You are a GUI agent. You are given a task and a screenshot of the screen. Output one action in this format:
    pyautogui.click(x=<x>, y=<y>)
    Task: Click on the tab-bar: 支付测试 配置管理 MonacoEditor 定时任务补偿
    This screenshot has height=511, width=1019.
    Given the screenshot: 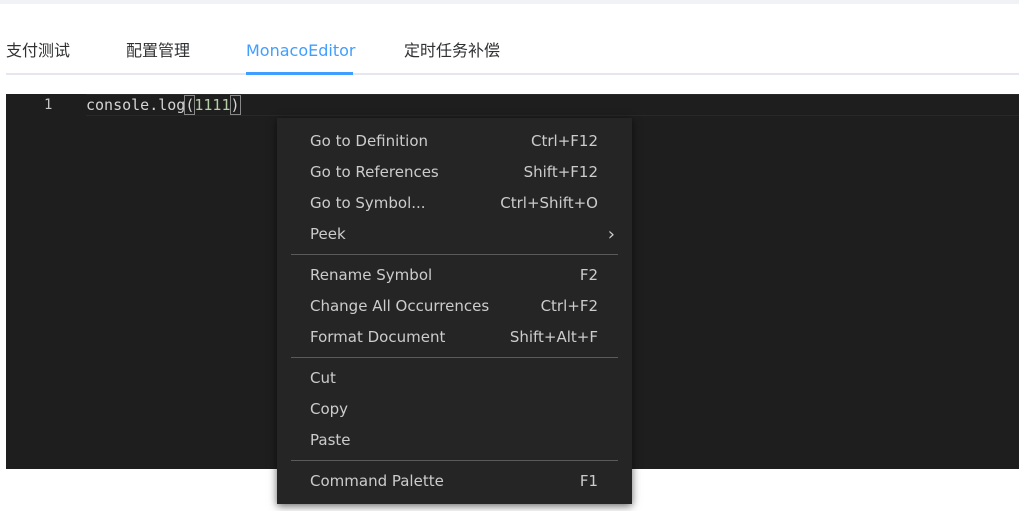 What is the action you would take?
    pyautogui.click(x=509, y=41)
    